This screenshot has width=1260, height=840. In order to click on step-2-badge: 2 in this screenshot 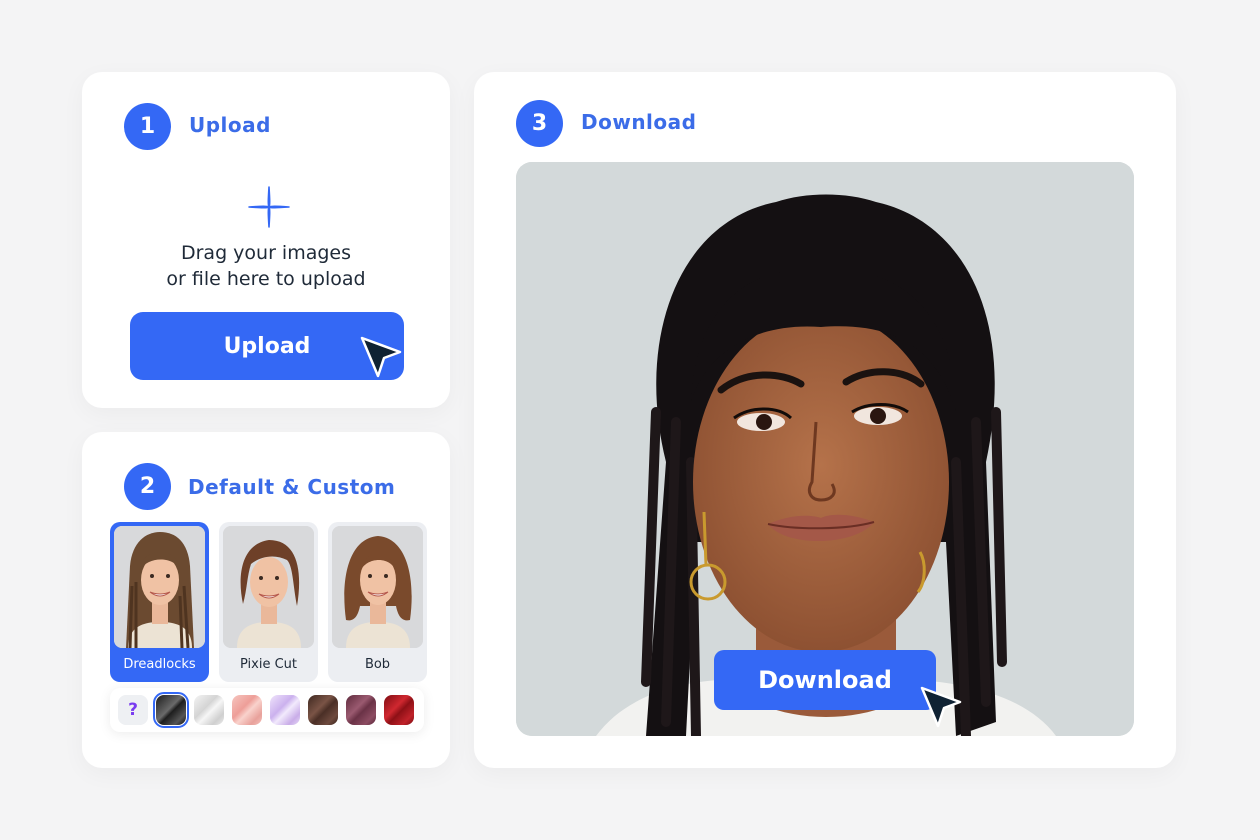, I will do `click(147, 486)`.